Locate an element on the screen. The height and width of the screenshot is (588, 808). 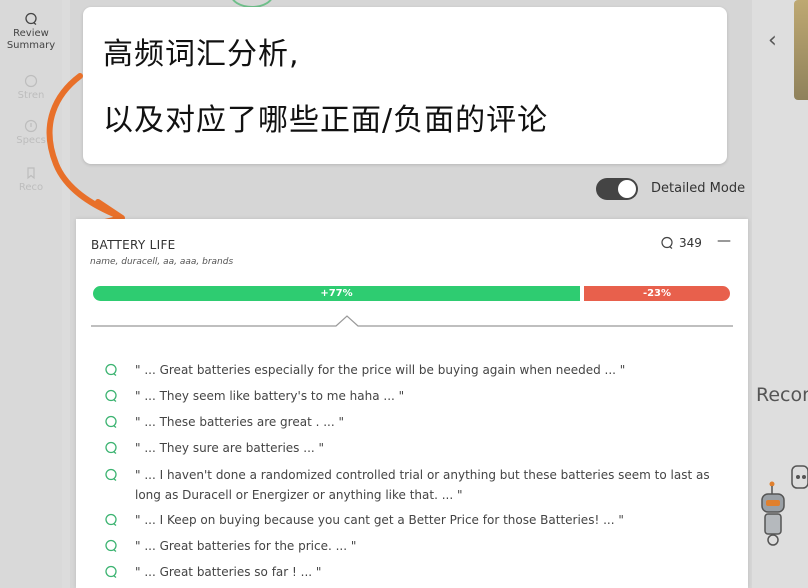
comment-icon is located at coordinates (667, 242).